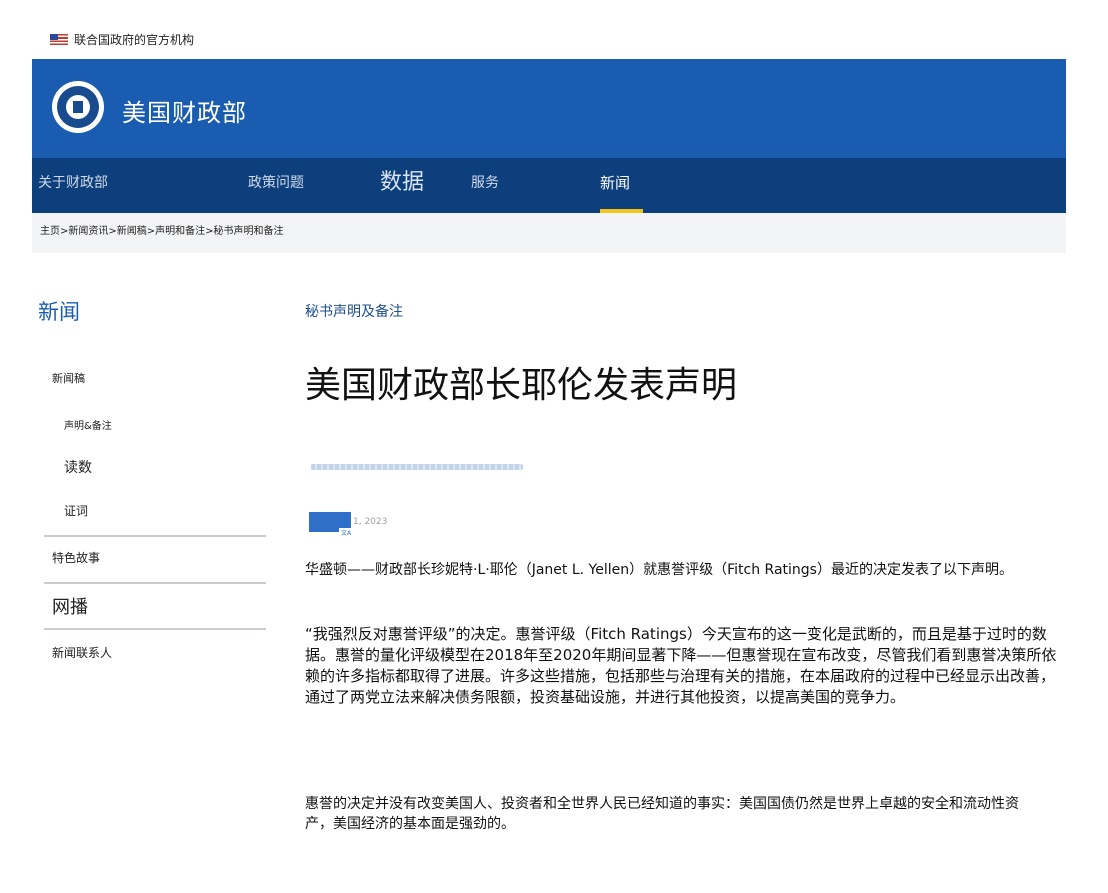  I want to click on page-title: 美国财政部长耶伦发表声明, so click(521, 385).